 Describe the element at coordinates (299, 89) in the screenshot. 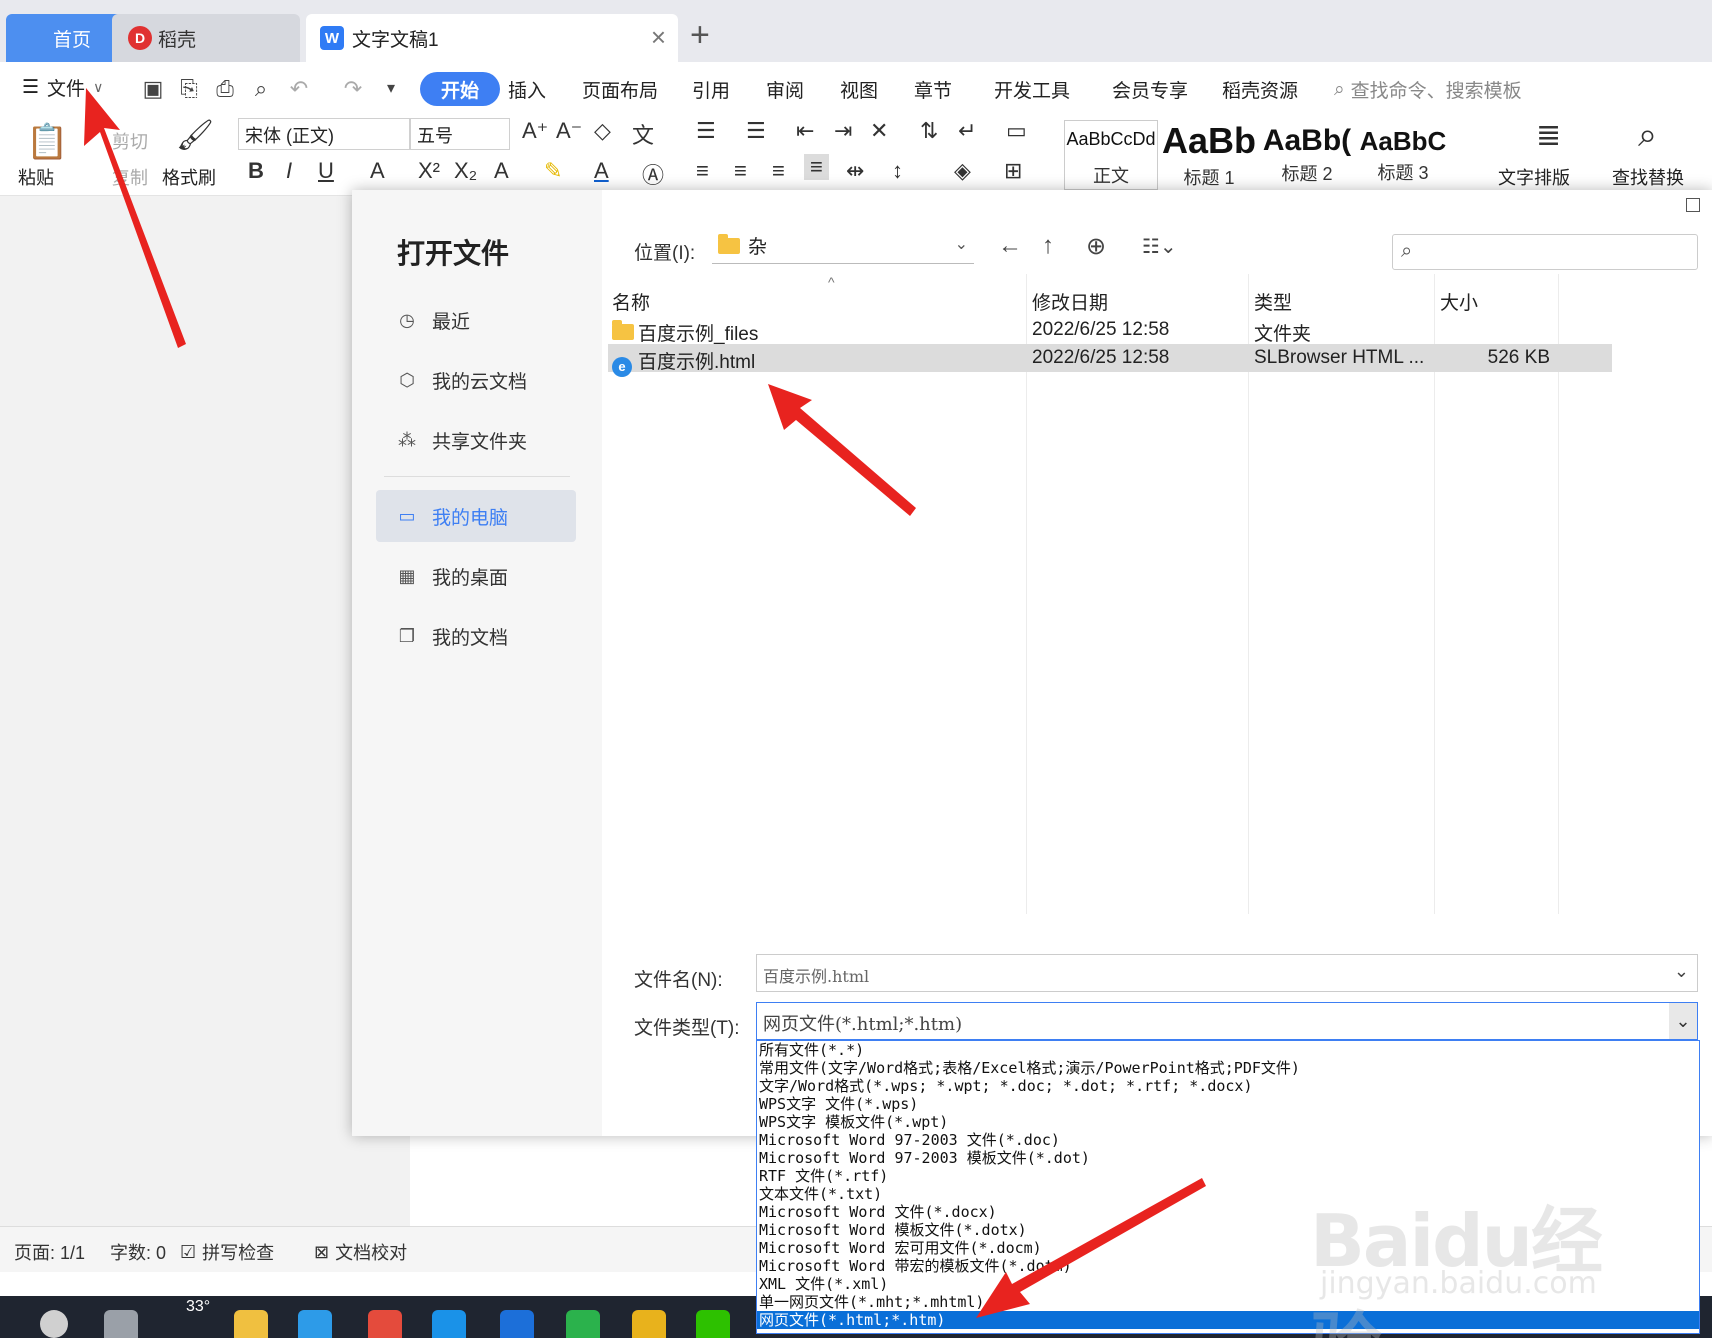

I see `undo-icon: ↶` at that location.